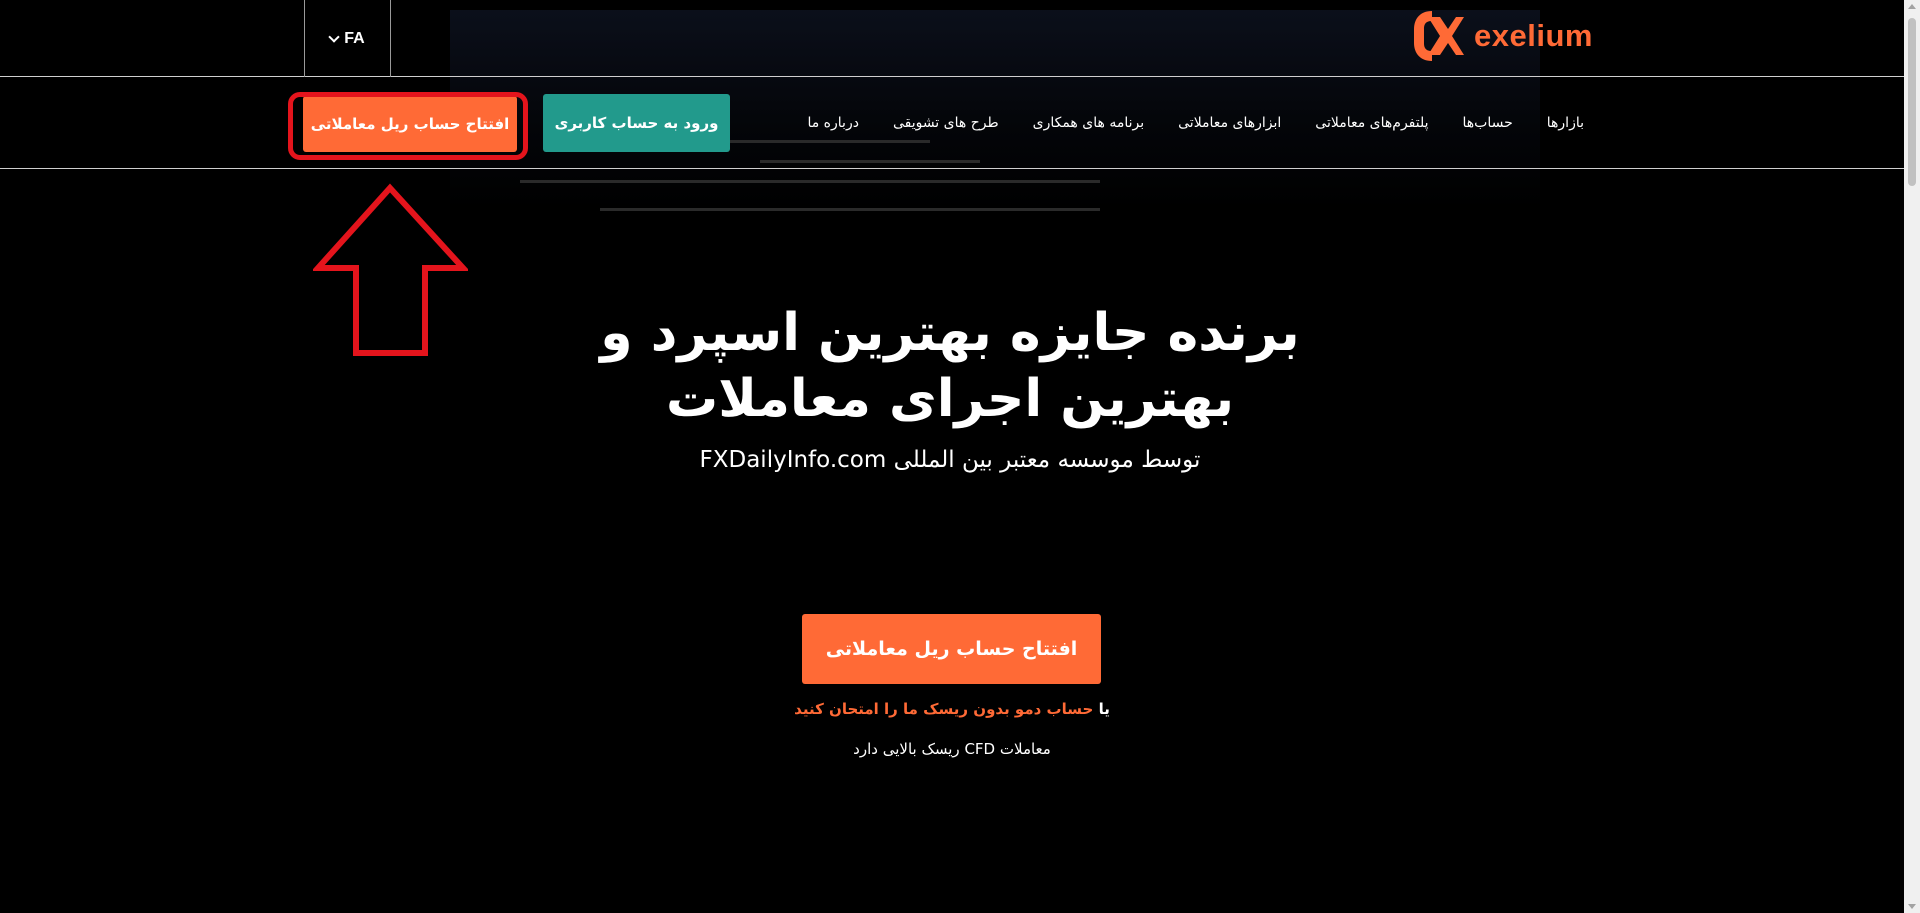 The image size is (1920, 913). I want to click on demo-prefix: یا, so click(1104, 709).